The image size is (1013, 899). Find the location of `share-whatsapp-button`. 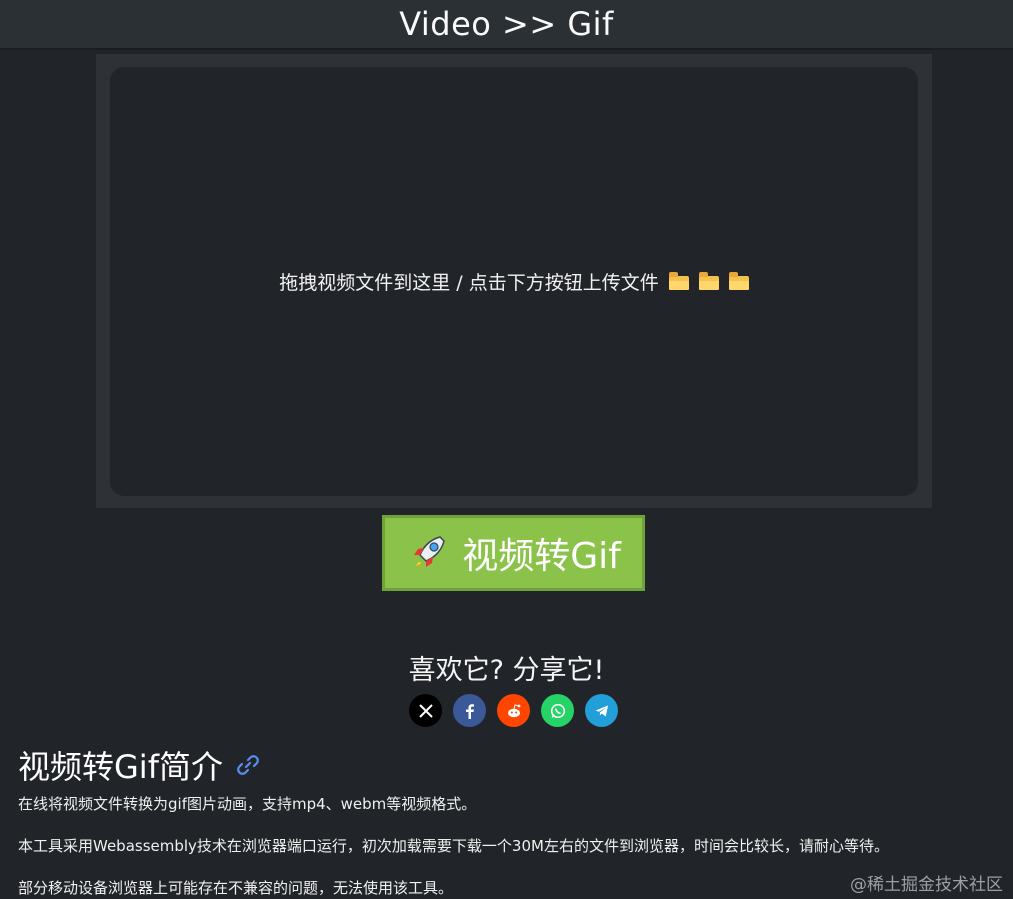

share-whatsapp-button is located at coordinates (557, 710).